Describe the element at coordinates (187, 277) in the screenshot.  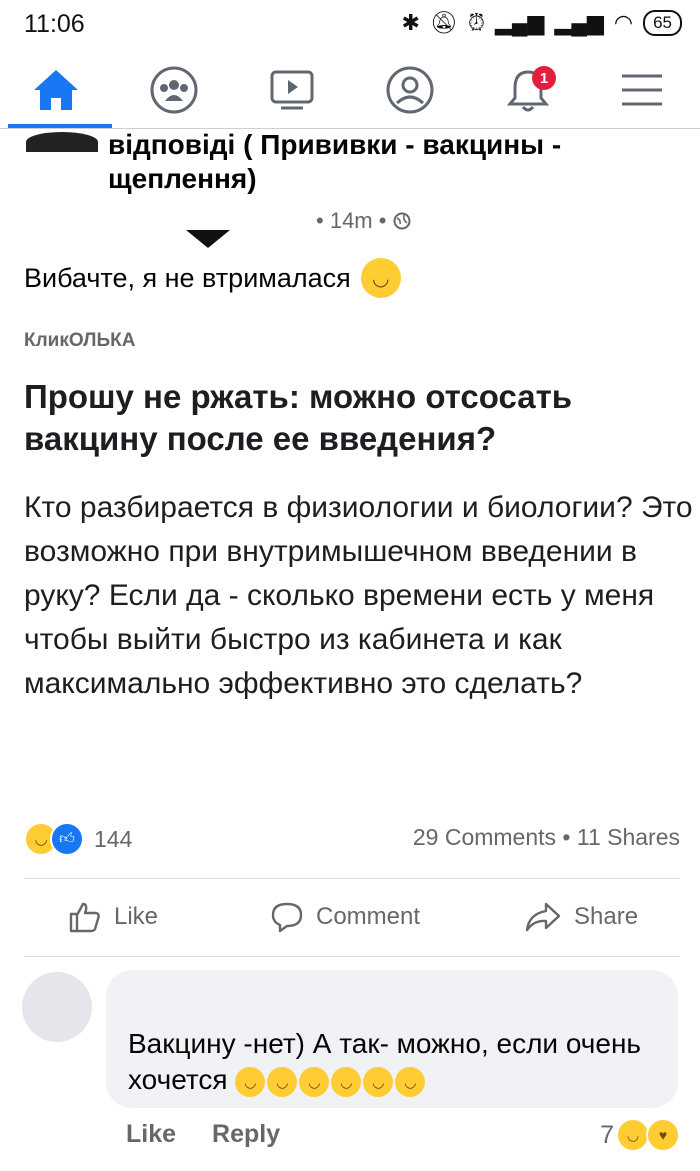
I see `post-message: Вибачте, я не втрималася` at that location.